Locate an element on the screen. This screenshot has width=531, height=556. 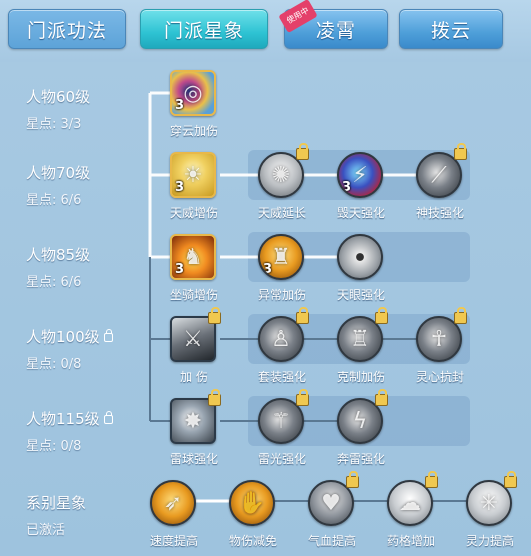
eye-icon is located at coordinates (360, 257).